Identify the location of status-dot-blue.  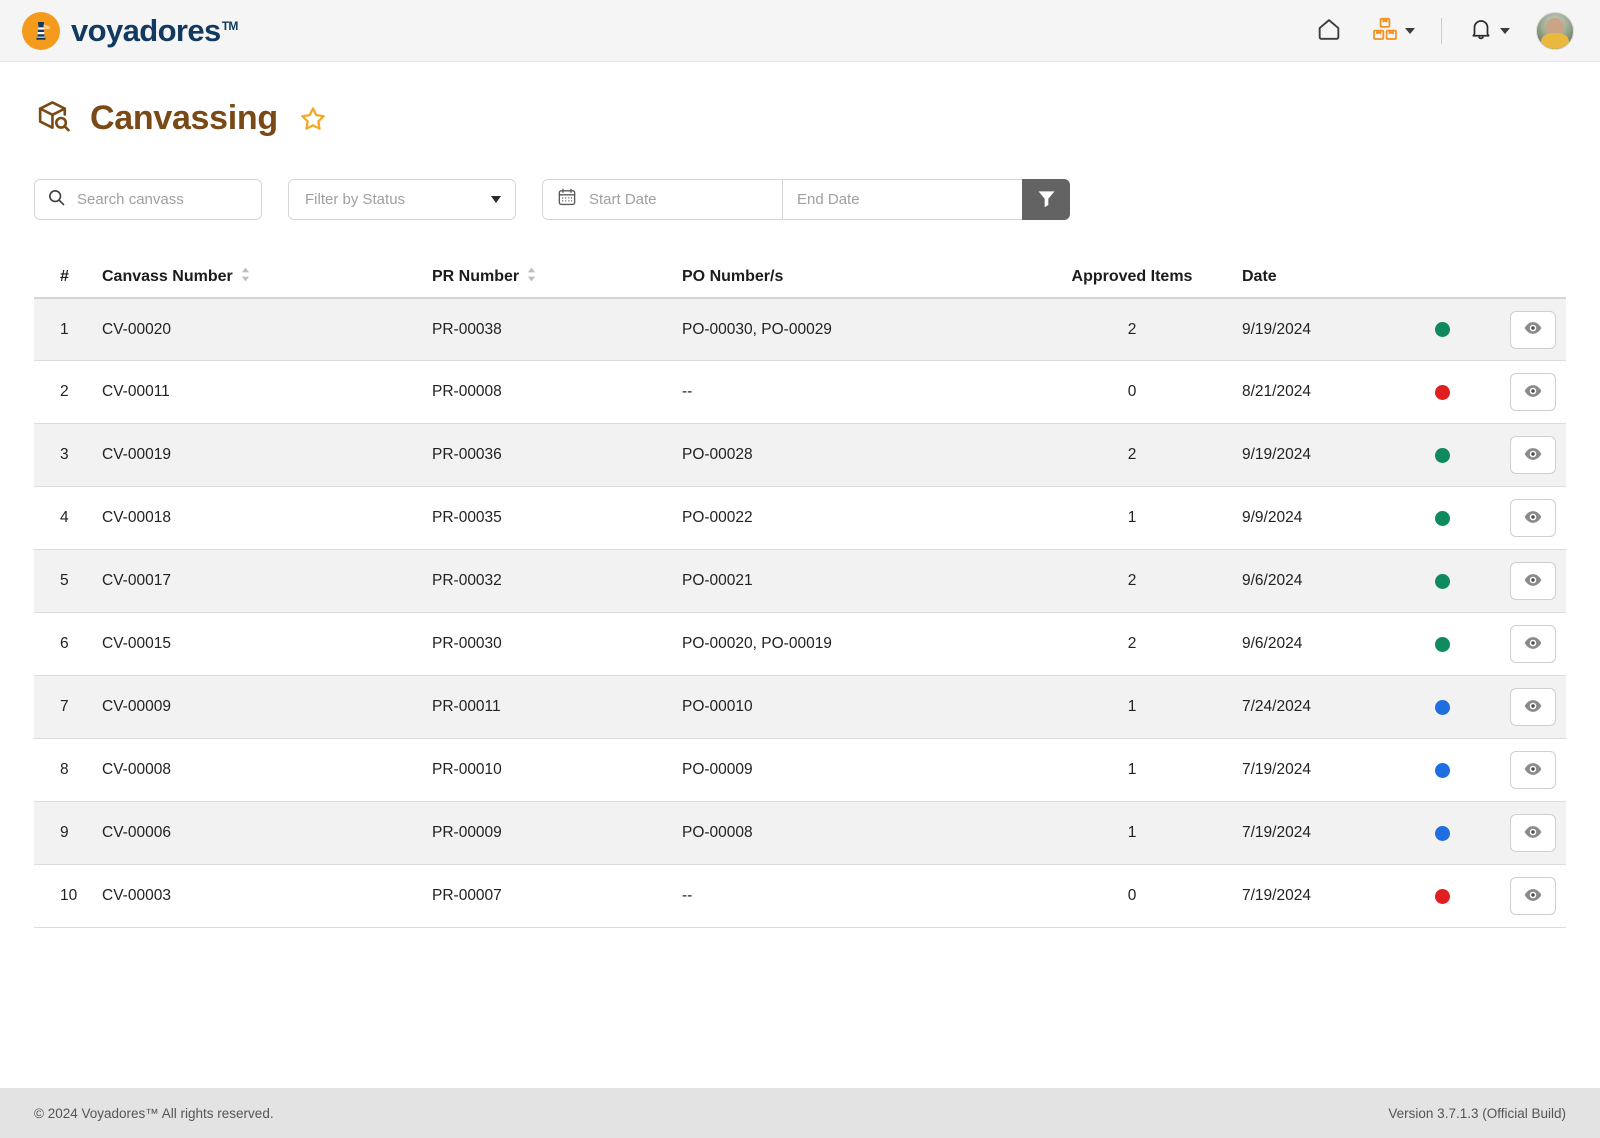
(1442, 770).